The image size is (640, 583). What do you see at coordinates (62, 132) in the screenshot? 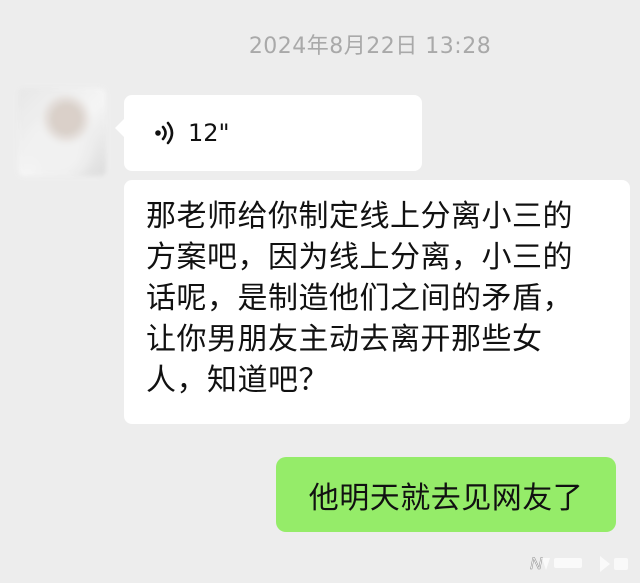
I see `avatar` at bounding box center [62, 132].